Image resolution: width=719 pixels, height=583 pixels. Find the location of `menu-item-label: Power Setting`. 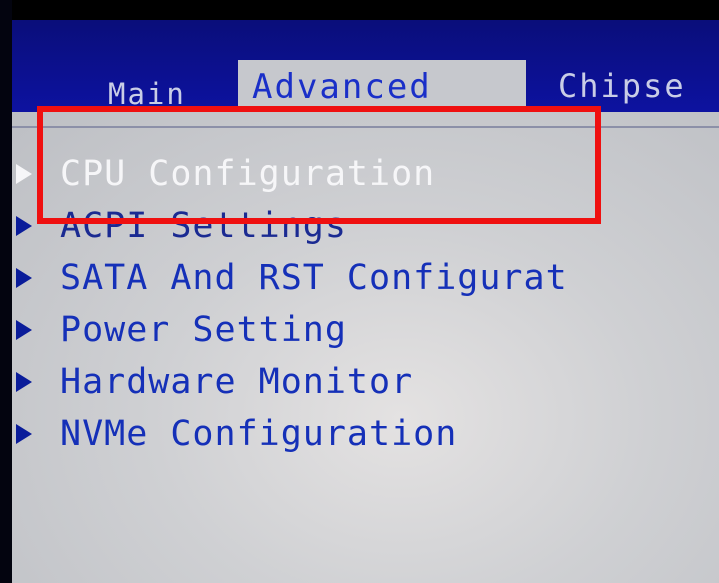

menu-item-label: Power Setting is located at coordinates (203, 329).